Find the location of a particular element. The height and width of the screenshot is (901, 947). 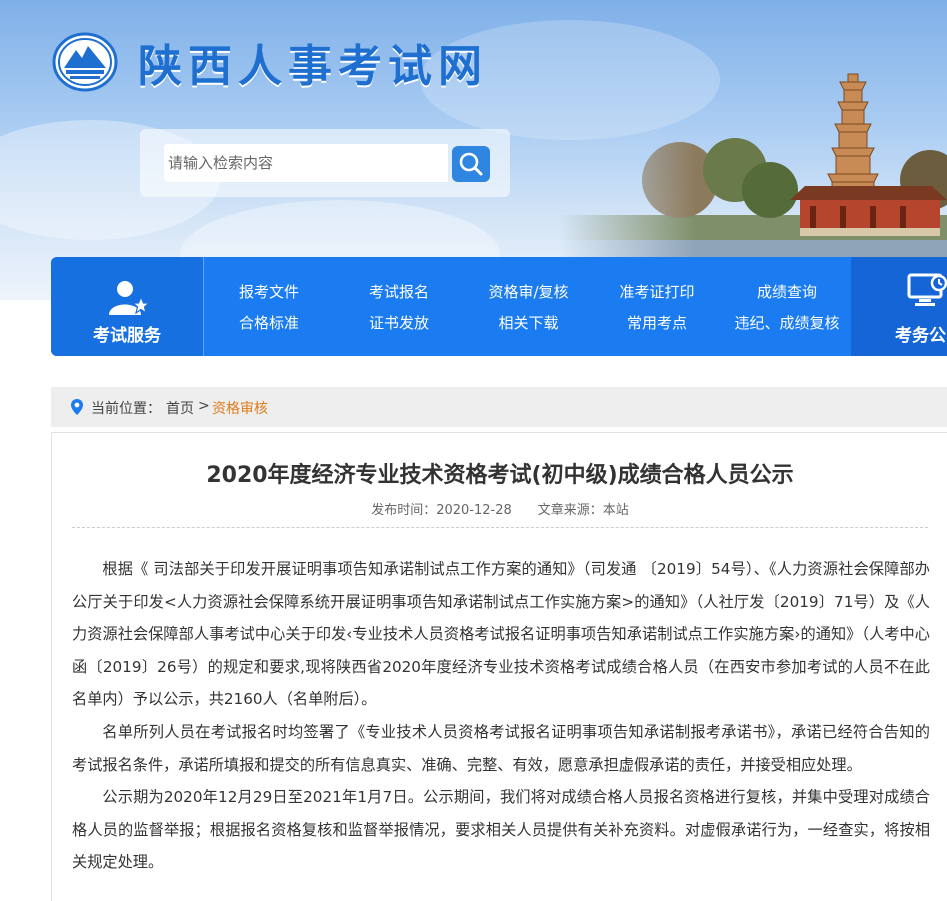

article-divider is located at coordinates (500, 527).